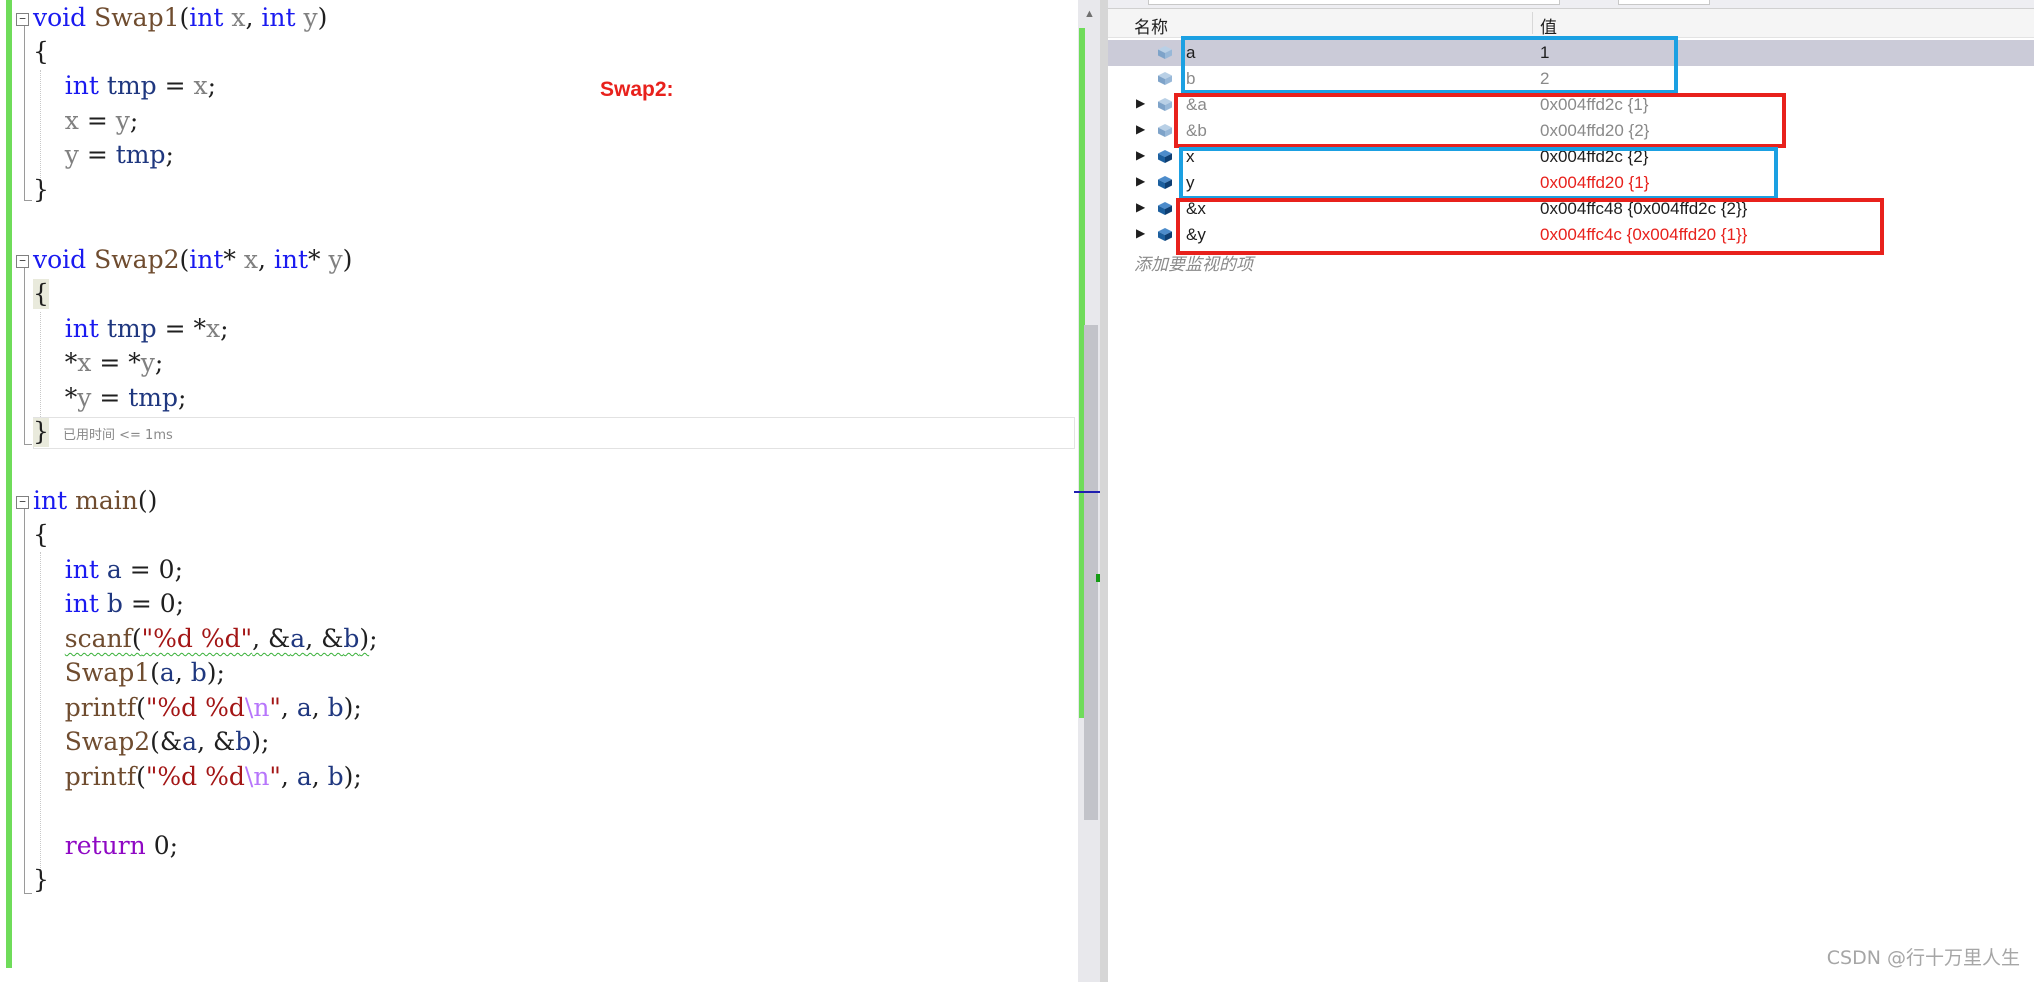  Describe the element at coordinates (197, 777) in the screenshot. I see `code-line-23: printf("%d %d\n", a, b);` at that location.